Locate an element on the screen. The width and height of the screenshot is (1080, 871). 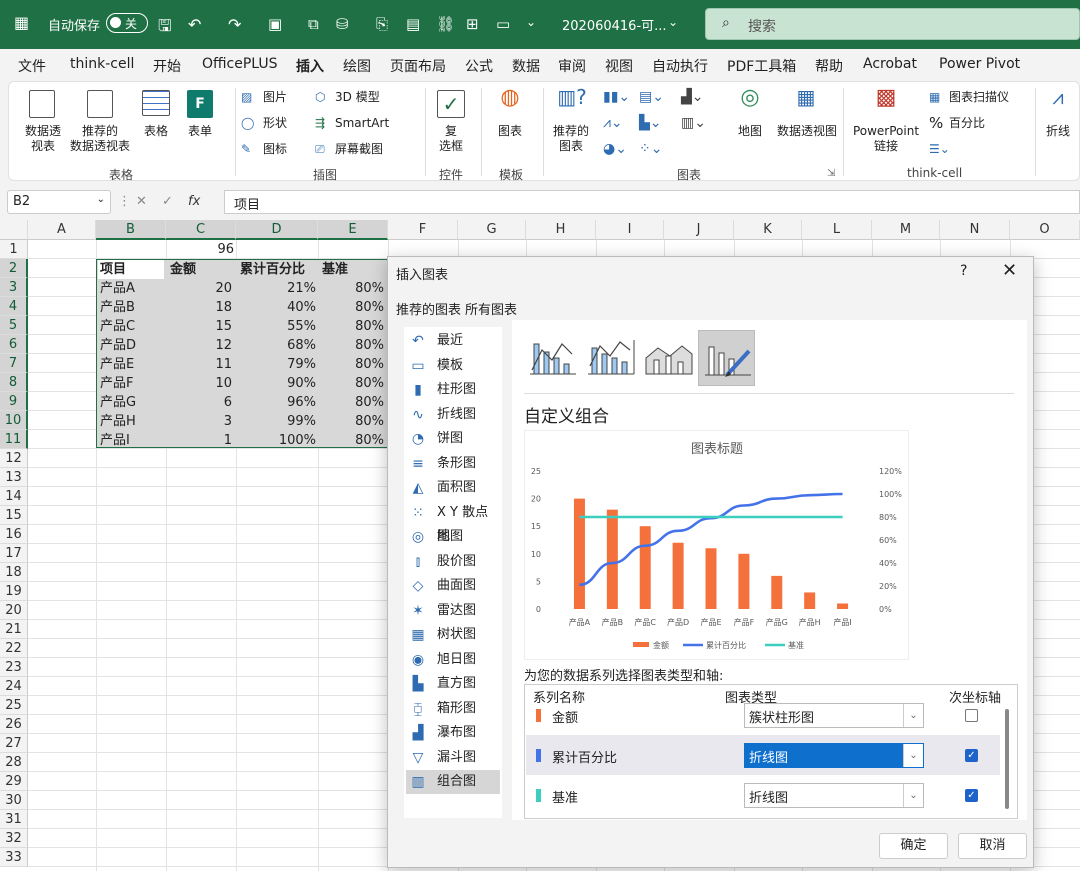
table-cell: 68% is located at coordinates (278, 345).